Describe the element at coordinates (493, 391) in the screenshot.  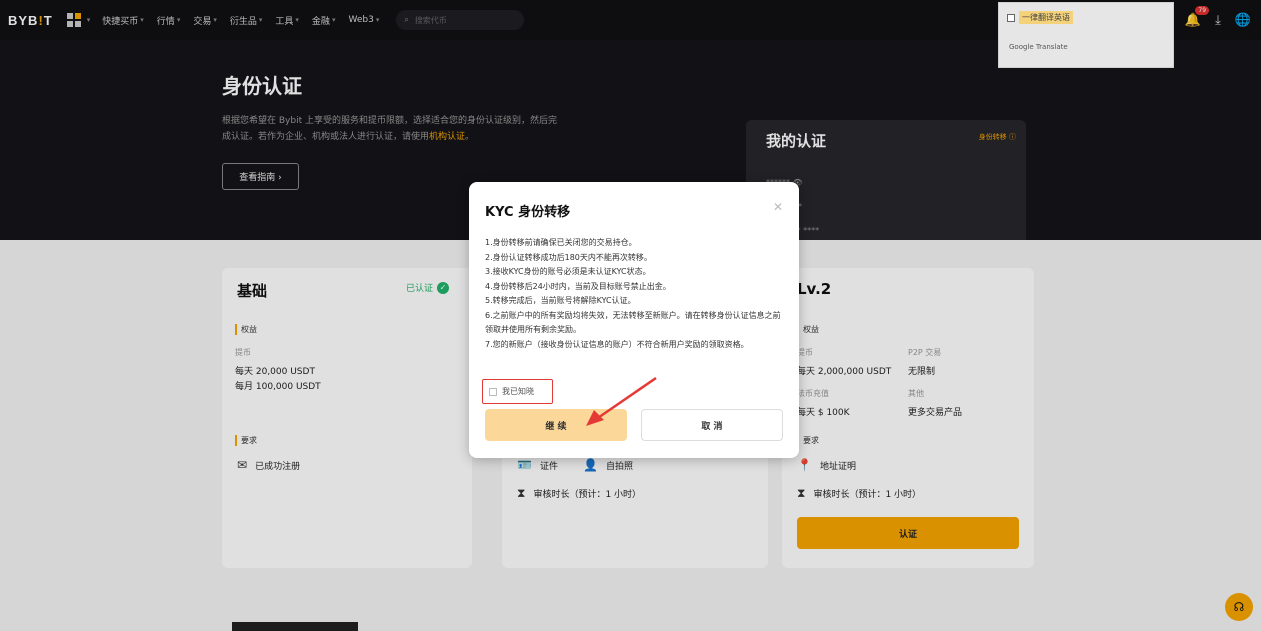
I see `checkbox` at that location.